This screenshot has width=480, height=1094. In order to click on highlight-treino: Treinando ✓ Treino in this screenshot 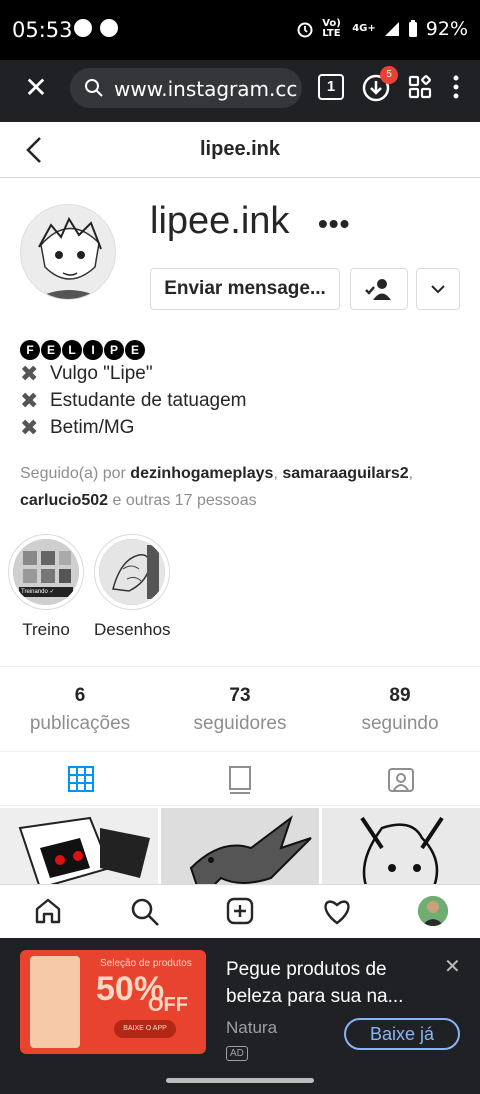, I will do `click(46, 587)`.